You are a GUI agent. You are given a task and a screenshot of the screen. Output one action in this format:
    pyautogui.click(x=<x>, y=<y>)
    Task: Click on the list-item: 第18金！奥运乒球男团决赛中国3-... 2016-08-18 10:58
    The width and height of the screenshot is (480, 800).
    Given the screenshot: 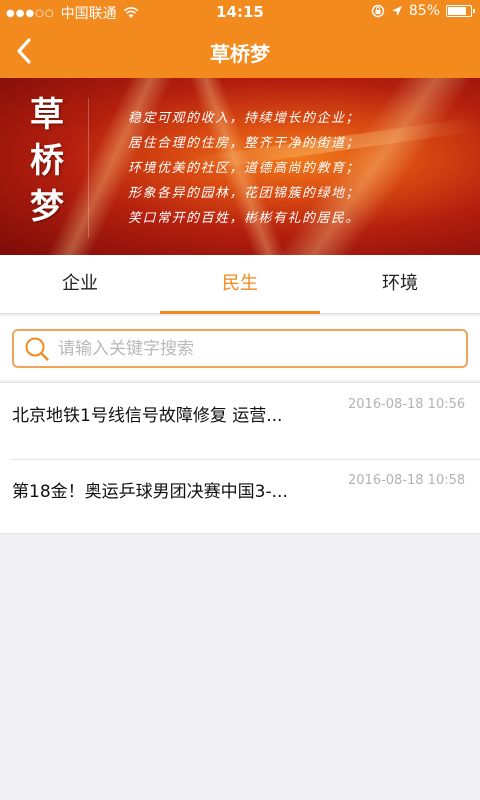 What is the action you would take?
    pyautogui.click(x=240, y=497)
    